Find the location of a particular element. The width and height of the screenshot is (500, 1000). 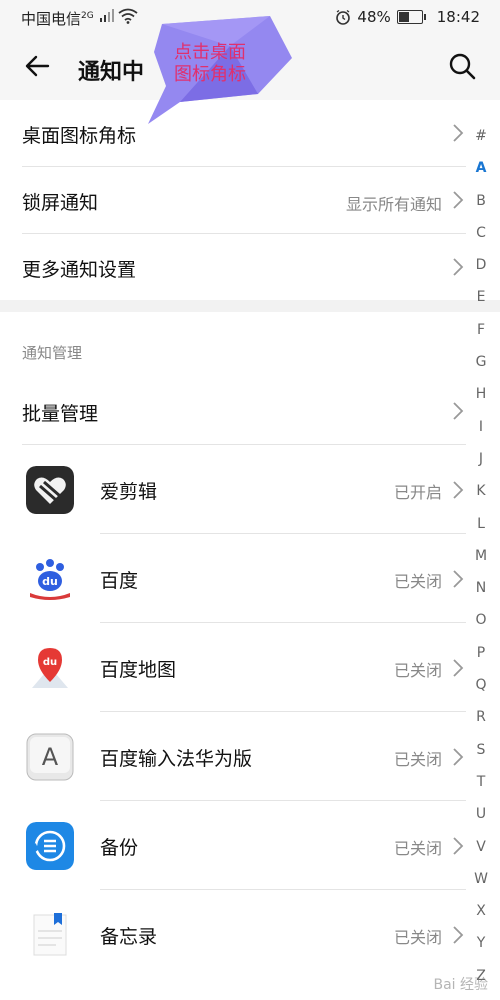

battery-icon is located at coordinates (411, 17).